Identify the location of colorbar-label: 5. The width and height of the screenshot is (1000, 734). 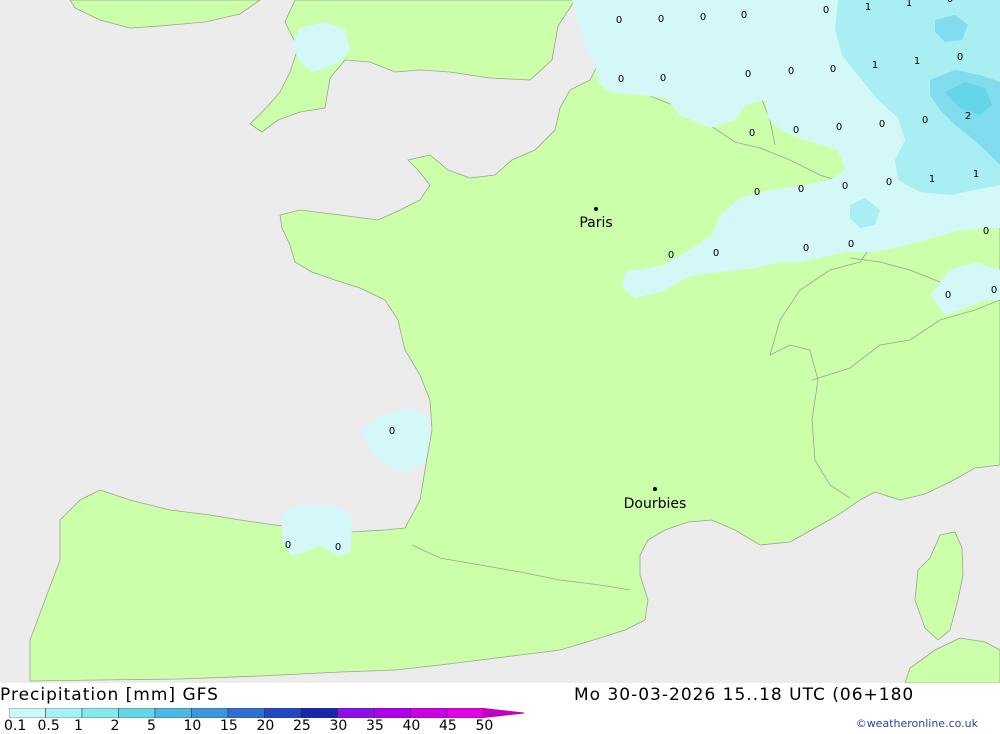
(151, 726).